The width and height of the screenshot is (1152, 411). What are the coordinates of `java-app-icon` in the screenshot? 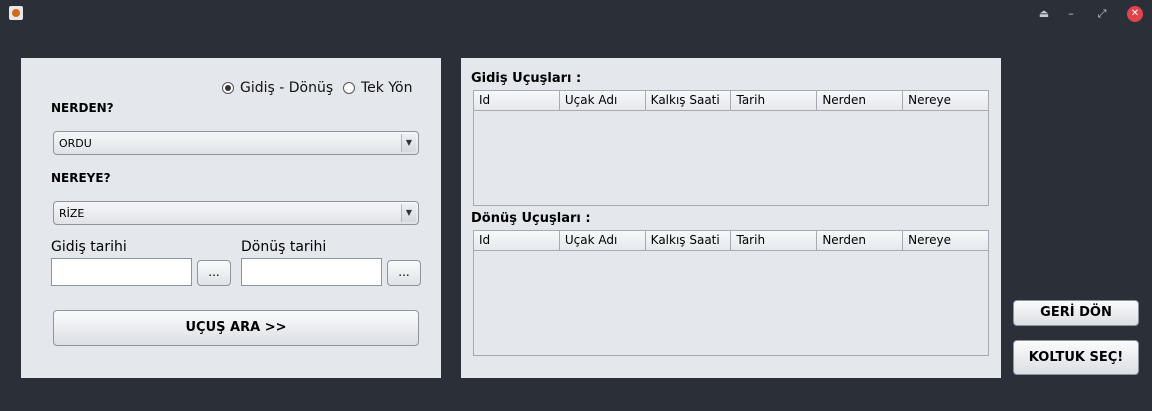 It's located at (16, 13).